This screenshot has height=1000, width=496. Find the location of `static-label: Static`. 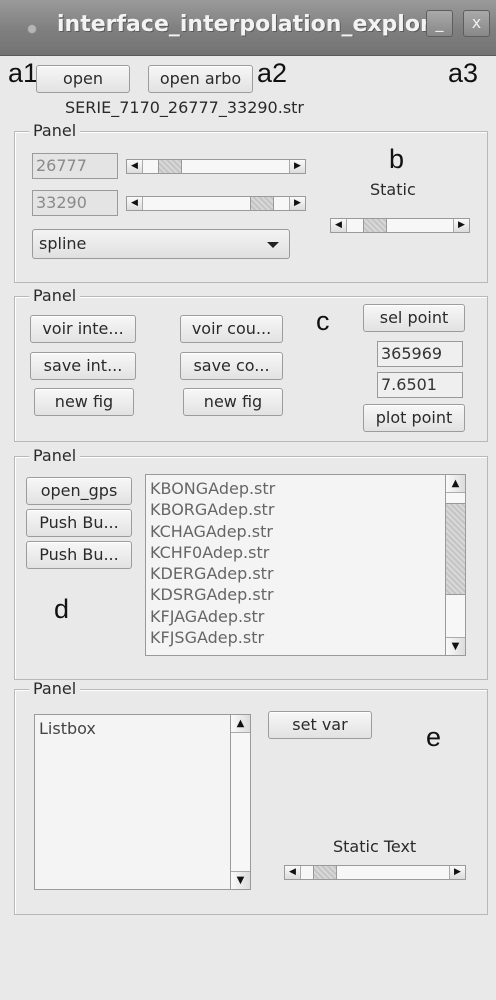

static-label: Static is located at coordinates (393, 189).